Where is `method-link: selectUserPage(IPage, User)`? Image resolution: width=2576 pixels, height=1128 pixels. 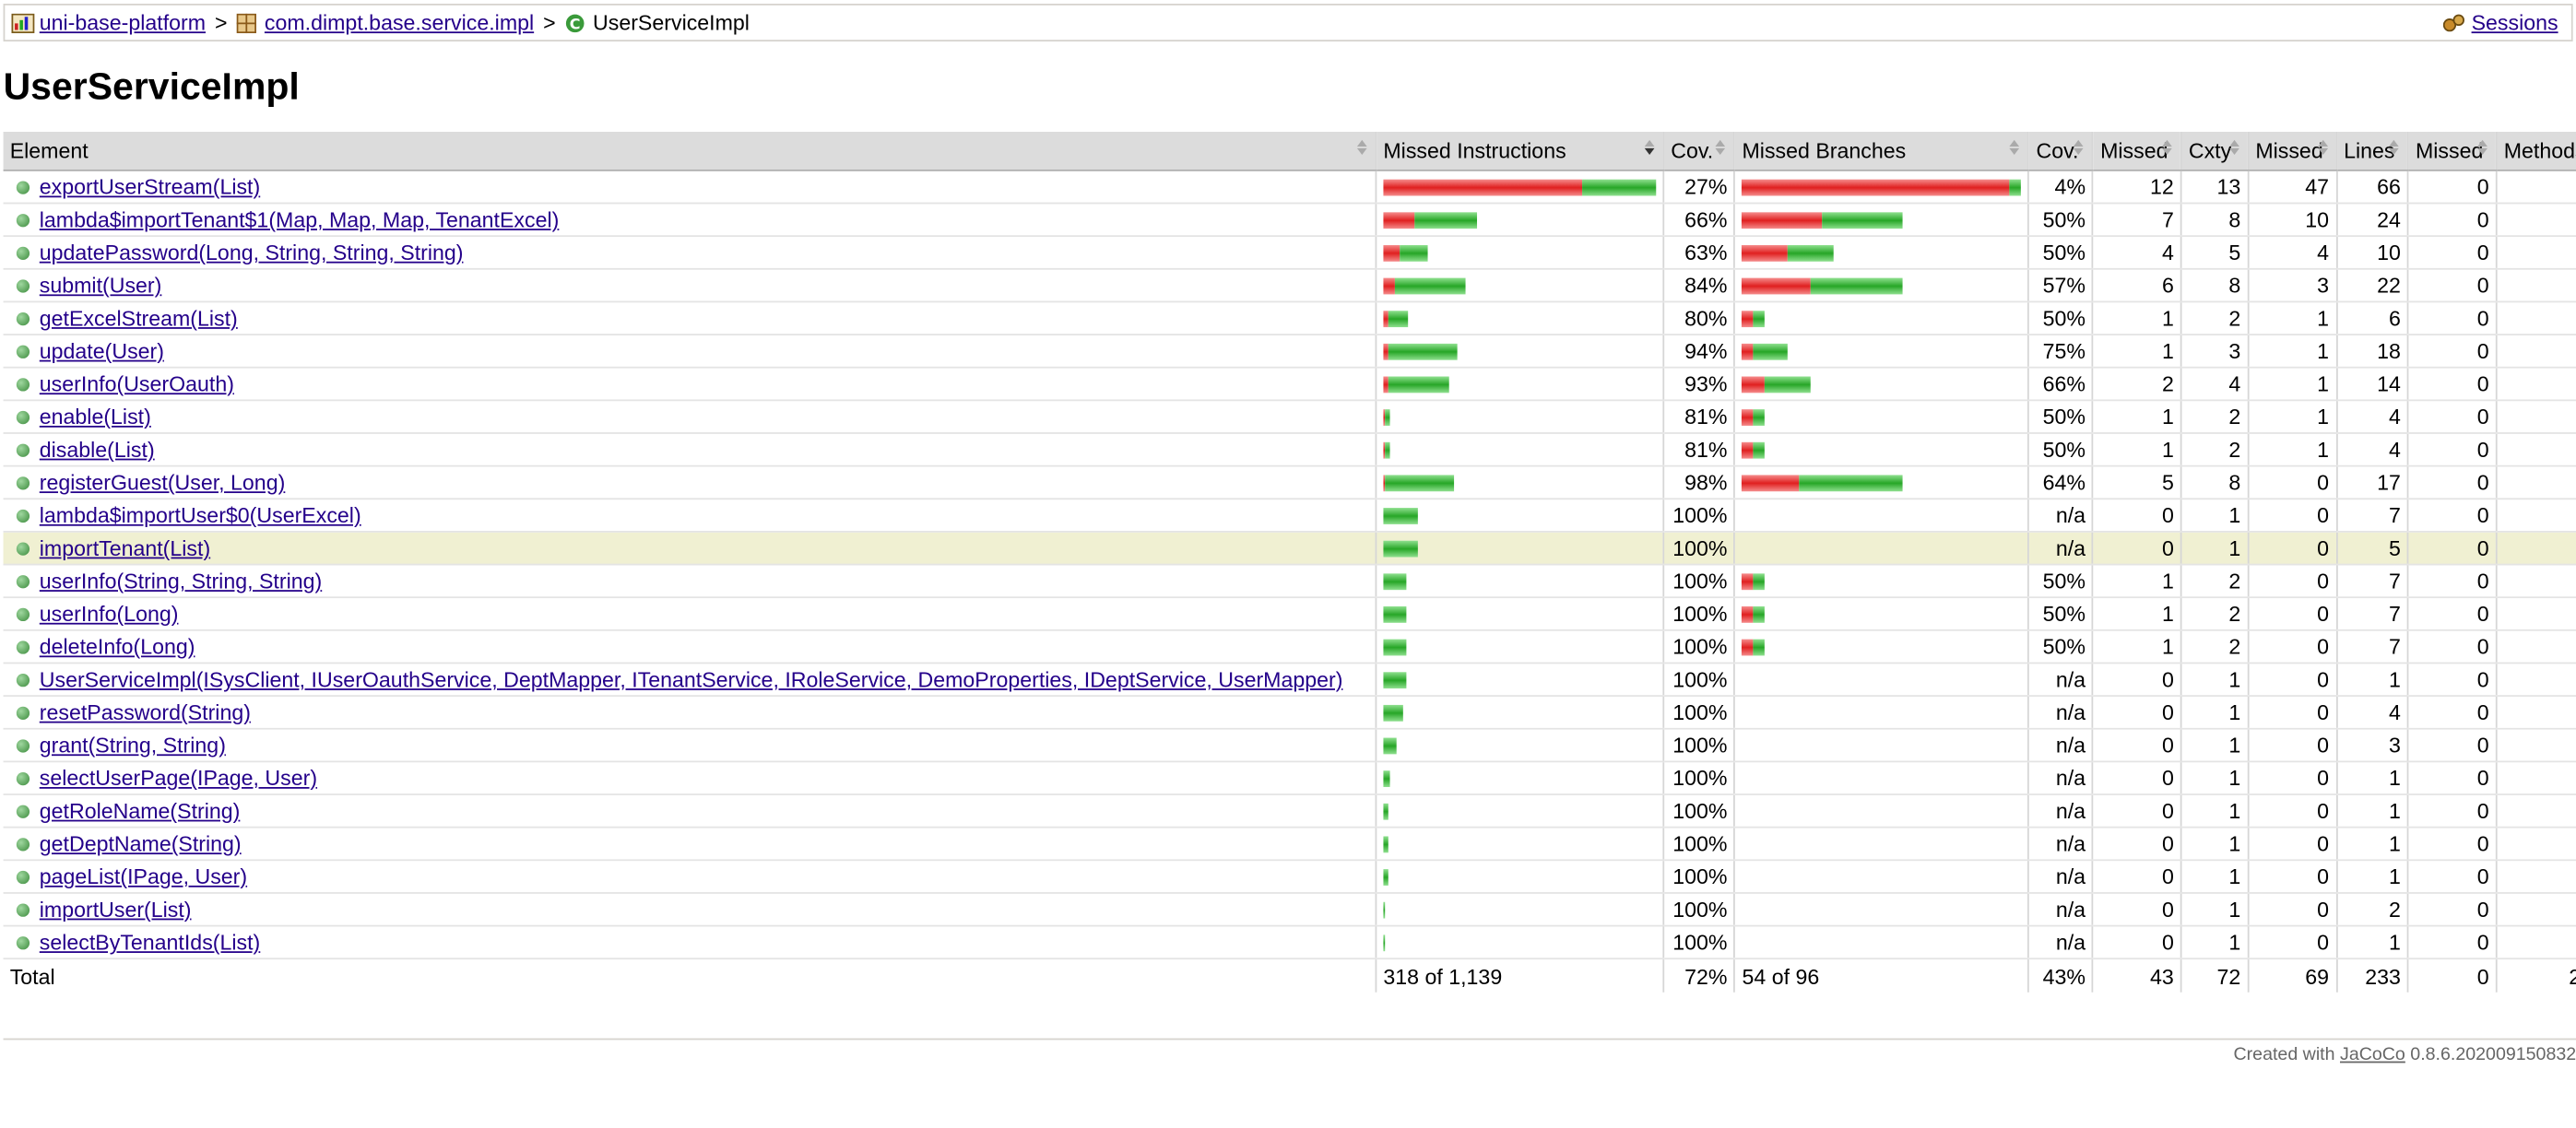
method-link: selectUserPage(IPage, User) is located at coordinates (178, 778).